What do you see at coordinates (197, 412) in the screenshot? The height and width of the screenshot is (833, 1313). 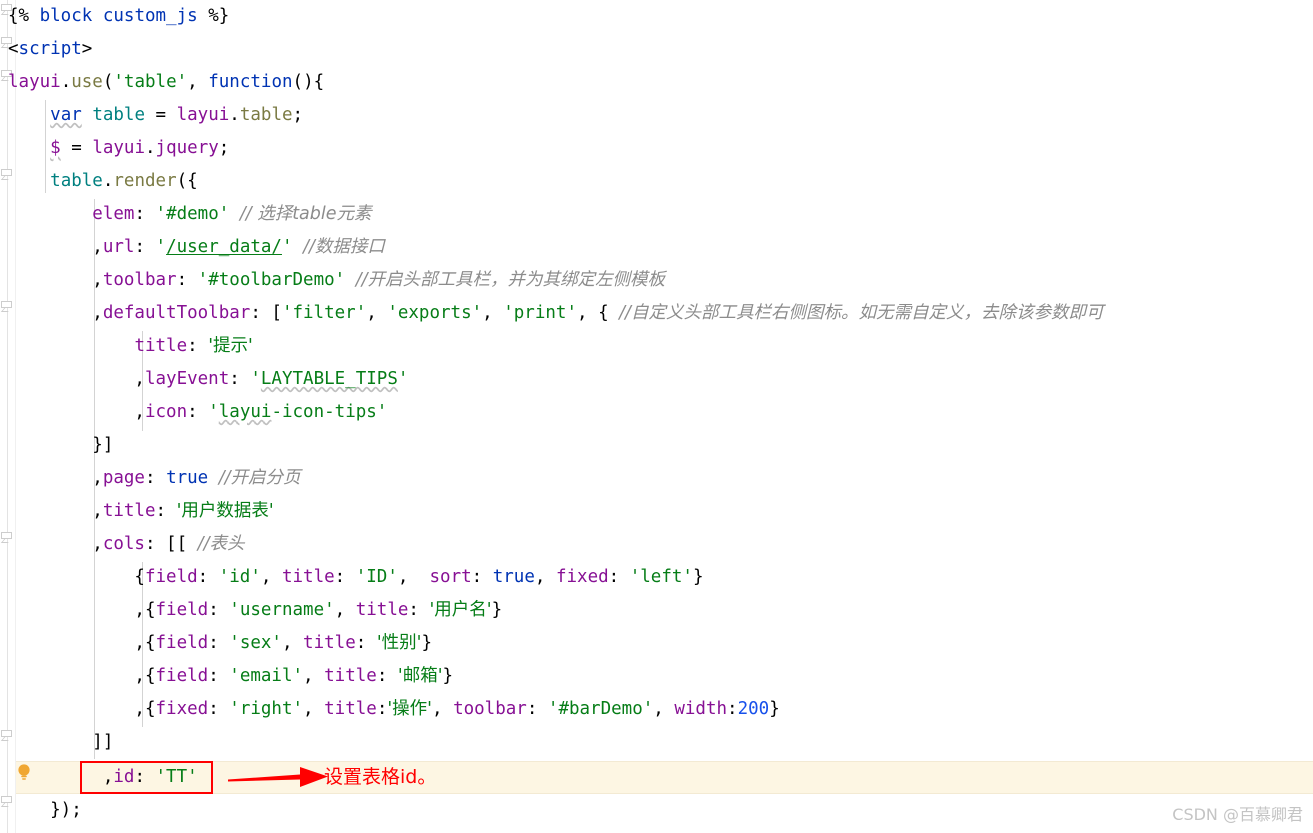 I see `code-line-12: ,icon: 'layui-icon-tips'` at bounding box center [197, 412].